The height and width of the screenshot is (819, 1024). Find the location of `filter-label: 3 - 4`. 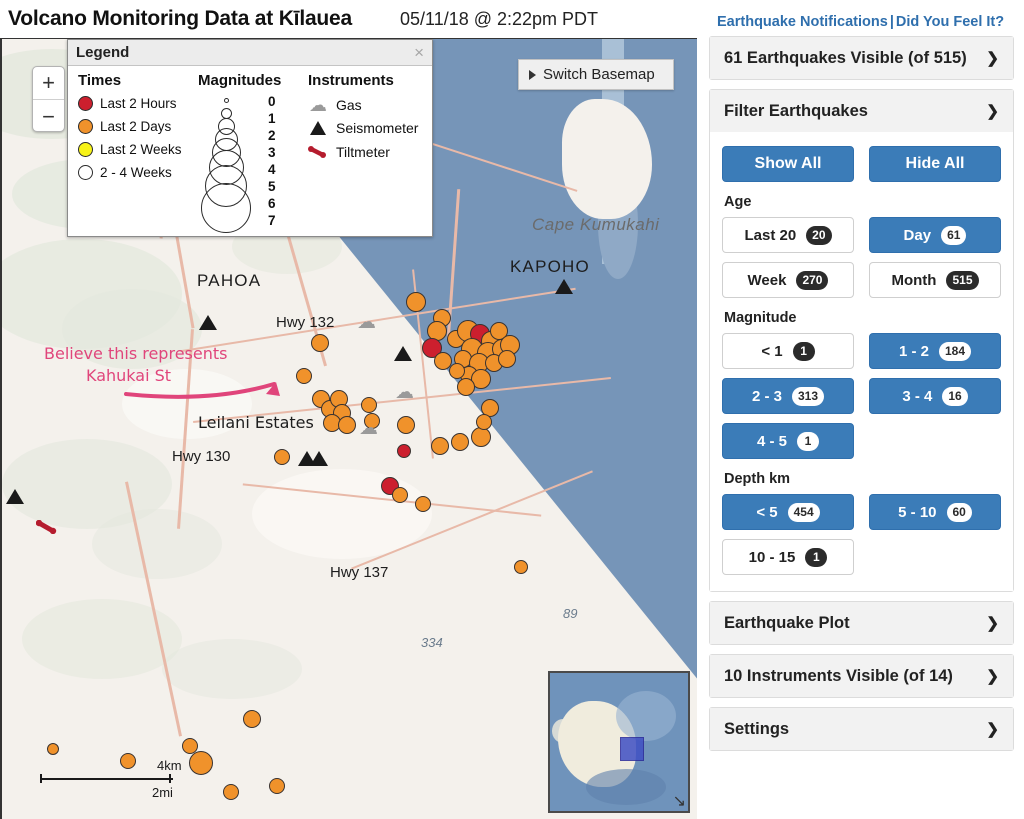

filter-label: 3 - 4 is located at coordinates (917, 396).